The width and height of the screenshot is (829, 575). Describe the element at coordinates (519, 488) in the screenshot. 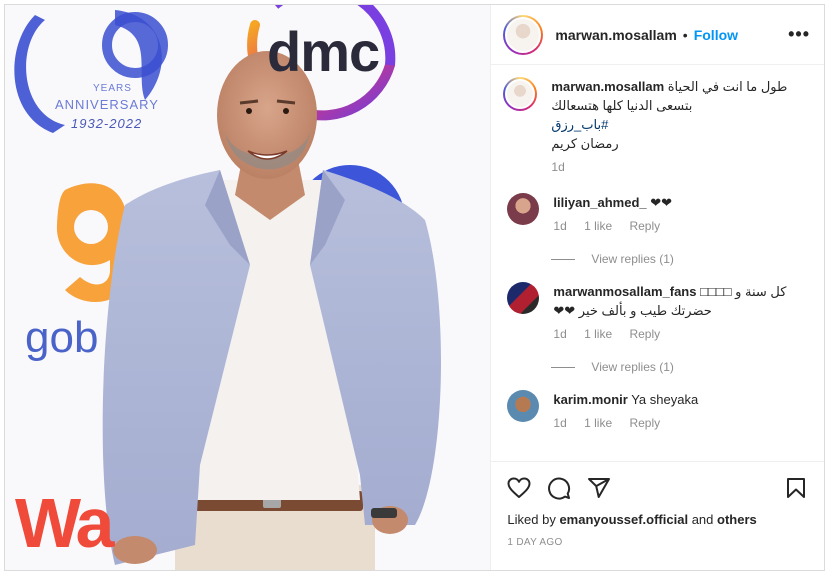

I see `like-heart-icon` at that location.